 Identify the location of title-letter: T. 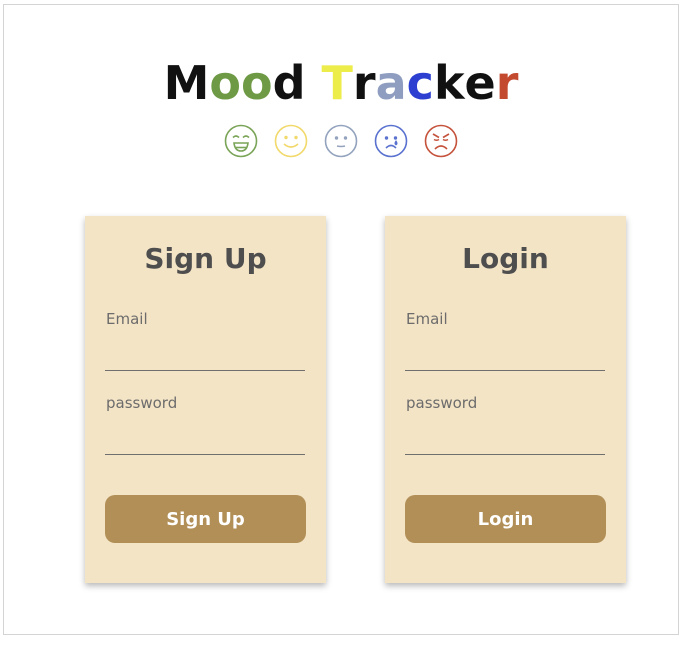
(337, 83).